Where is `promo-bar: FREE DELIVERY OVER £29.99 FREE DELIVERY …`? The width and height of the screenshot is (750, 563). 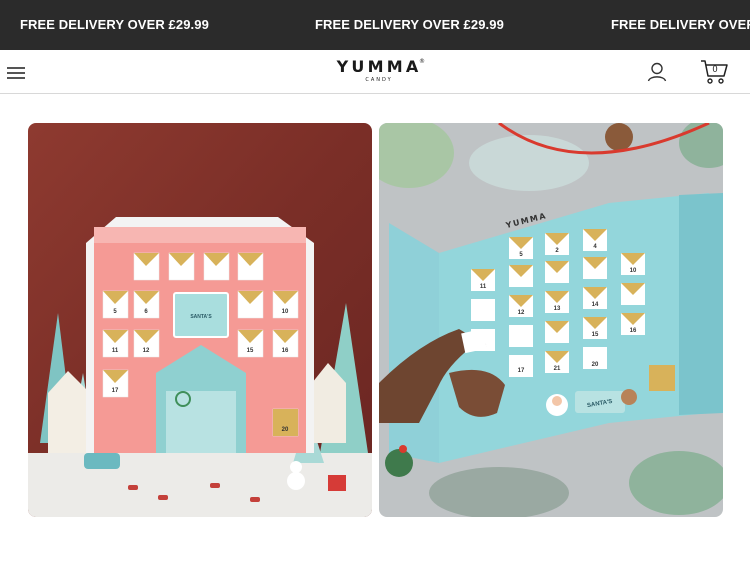
promo-bar: FREE DELIVERY OVER £29.99 FREE DELIVERY … is located at coordinates (375, 25).